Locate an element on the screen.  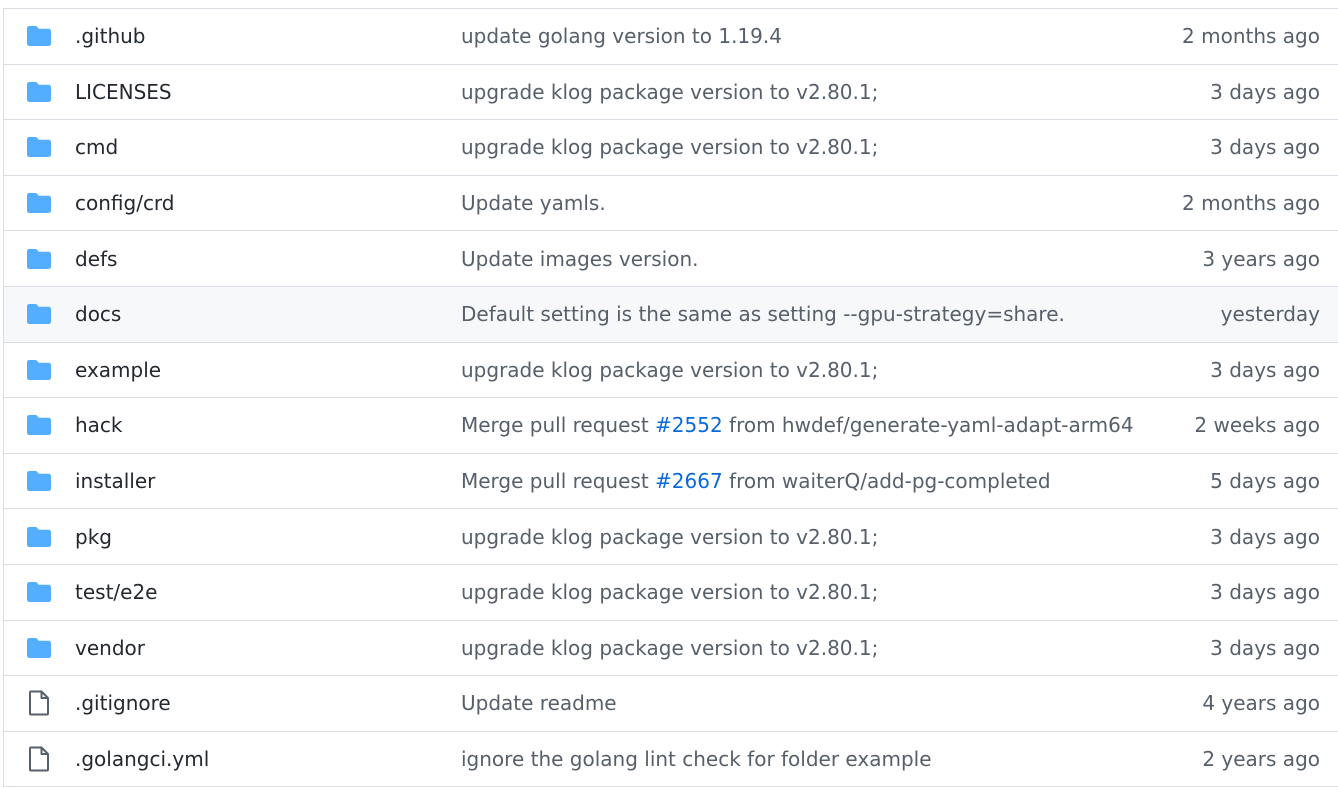
commit-message-link: Update images version. is located at coordinates (579, 259).